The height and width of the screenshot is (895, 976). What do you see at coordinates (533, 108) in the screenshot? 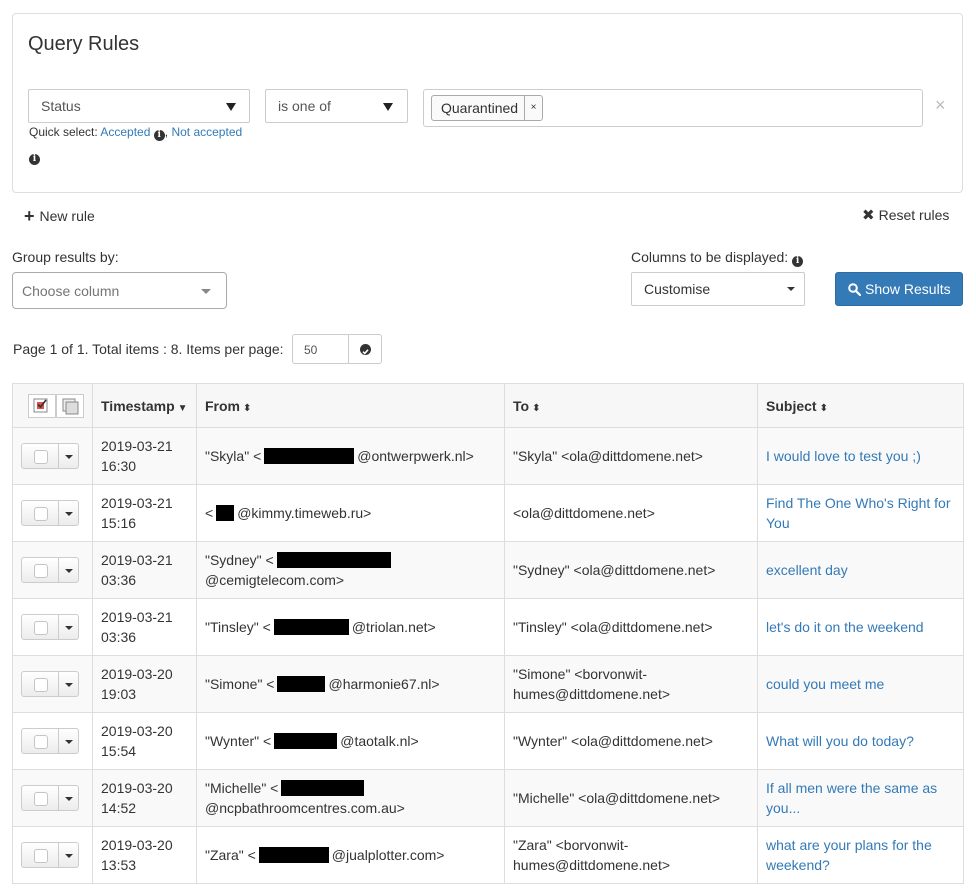
I see `tag-remove-icon: ×` at bounding box center [533, 108].